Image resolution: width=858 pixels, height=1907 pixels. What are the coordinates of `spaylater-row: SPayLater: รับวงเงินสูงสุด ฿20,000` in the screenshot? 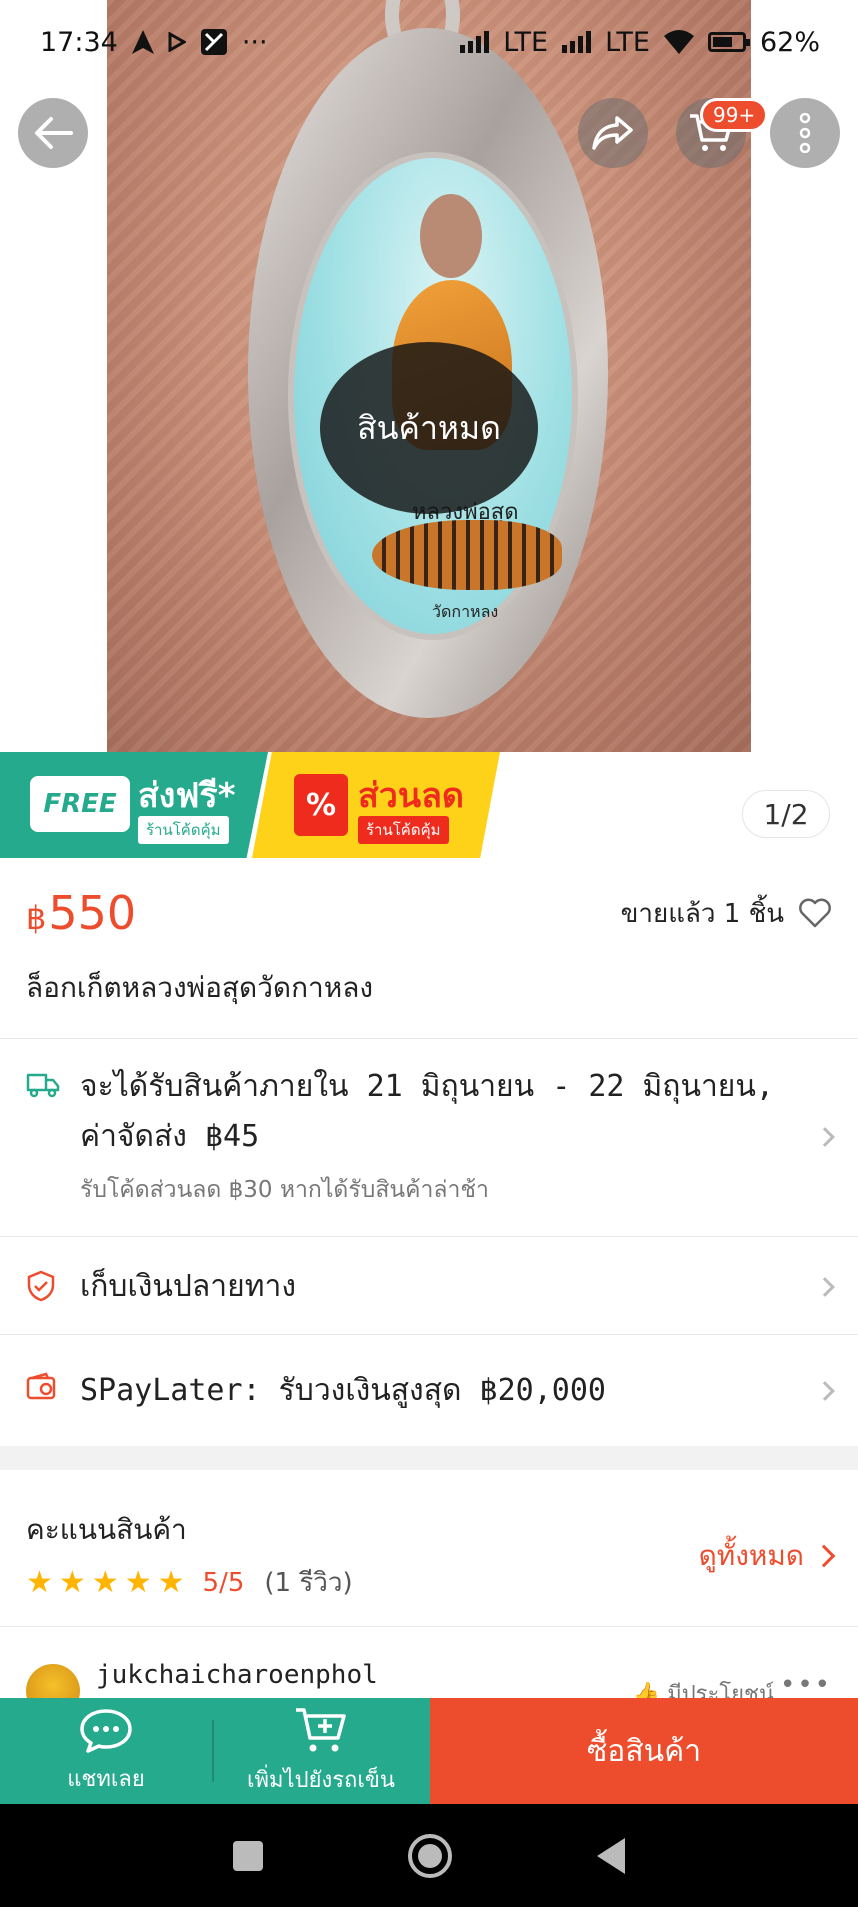 It's located at (429, 1391).